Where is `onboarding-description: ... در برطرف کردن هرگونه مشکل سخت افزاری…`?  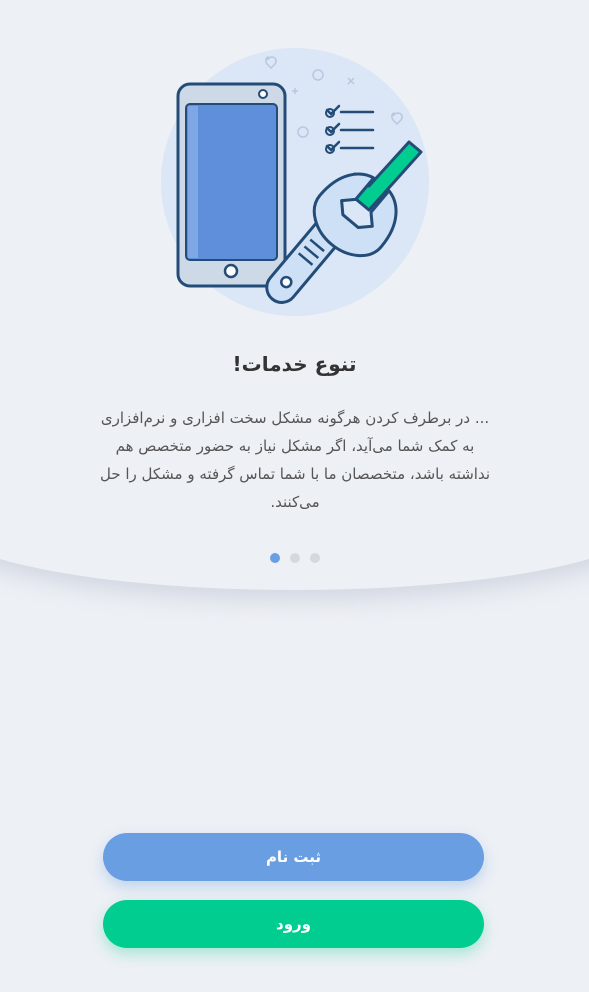
onboarding-description: ... در برطرف کردن هرگونه مشکل سخت افزاری… is located at coordinates (295, 460).